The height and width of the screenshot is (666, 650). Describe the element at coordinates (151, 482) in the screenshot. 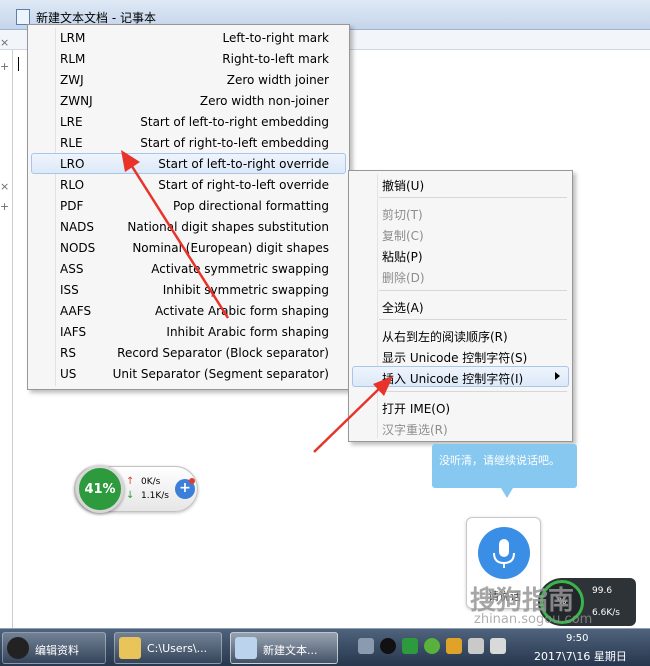

I see `upload-speed: 0K/s` at that location.